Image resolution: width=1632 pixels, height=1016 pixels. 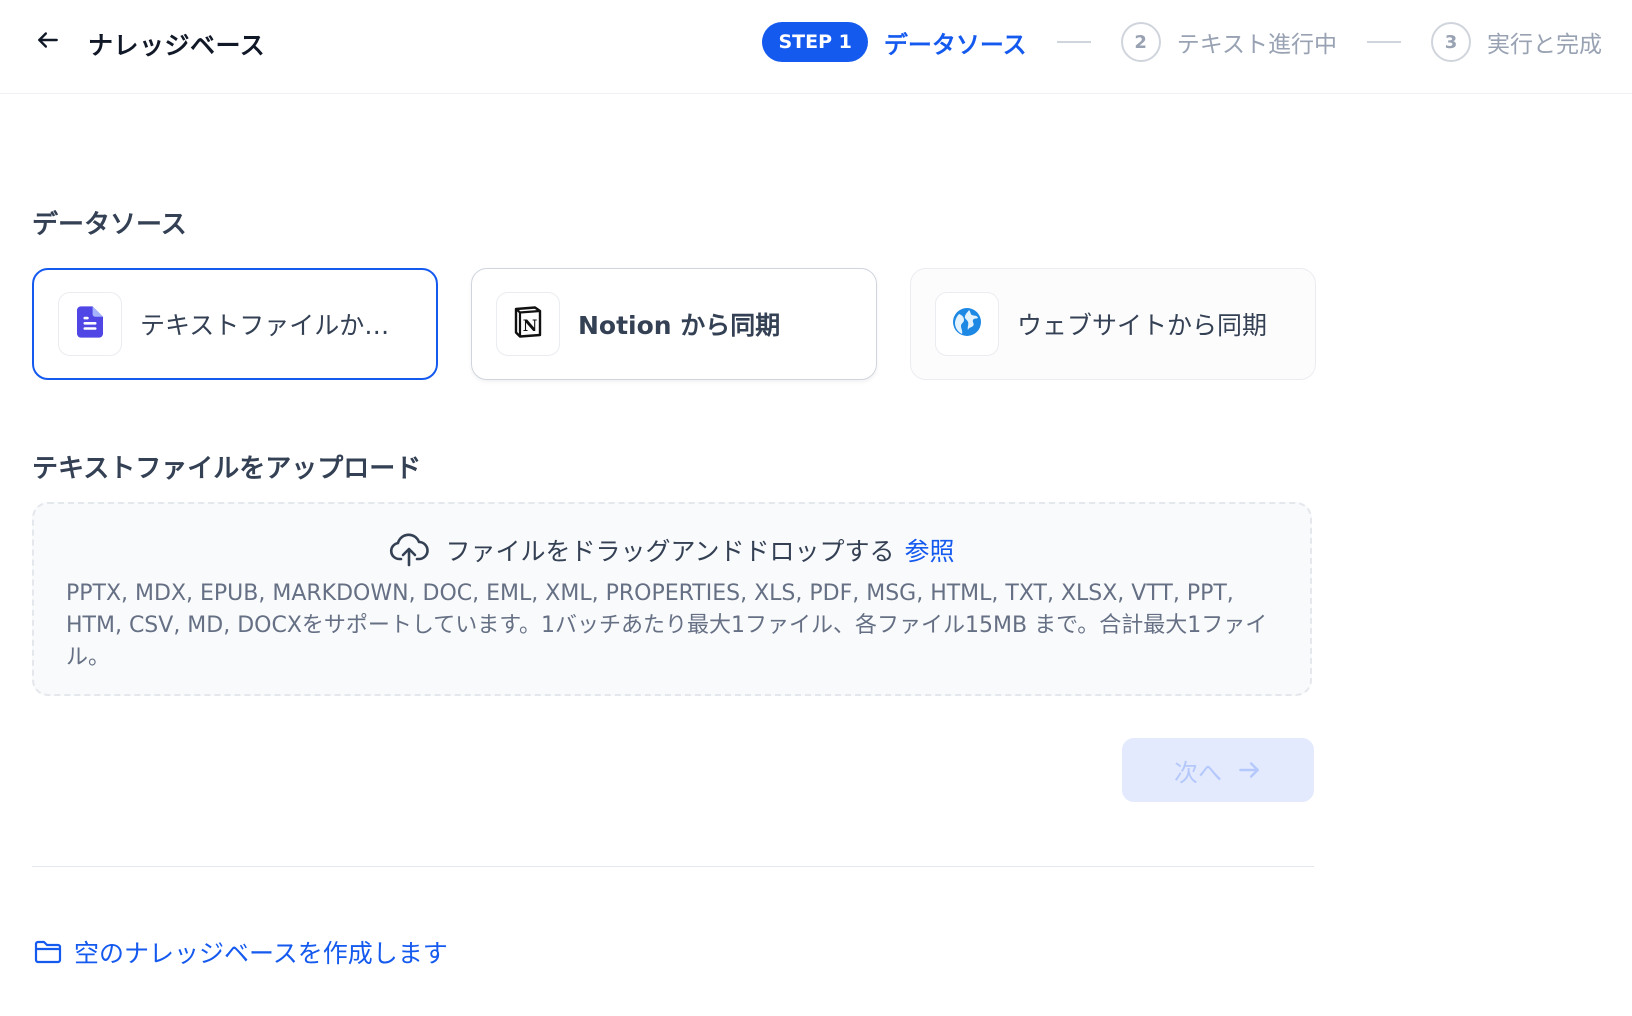 What do you see at coordinates (227, 469) in the screenshot?
I see `upload-title: テキストファイルをアップロード` at bounding box center [227, 469].